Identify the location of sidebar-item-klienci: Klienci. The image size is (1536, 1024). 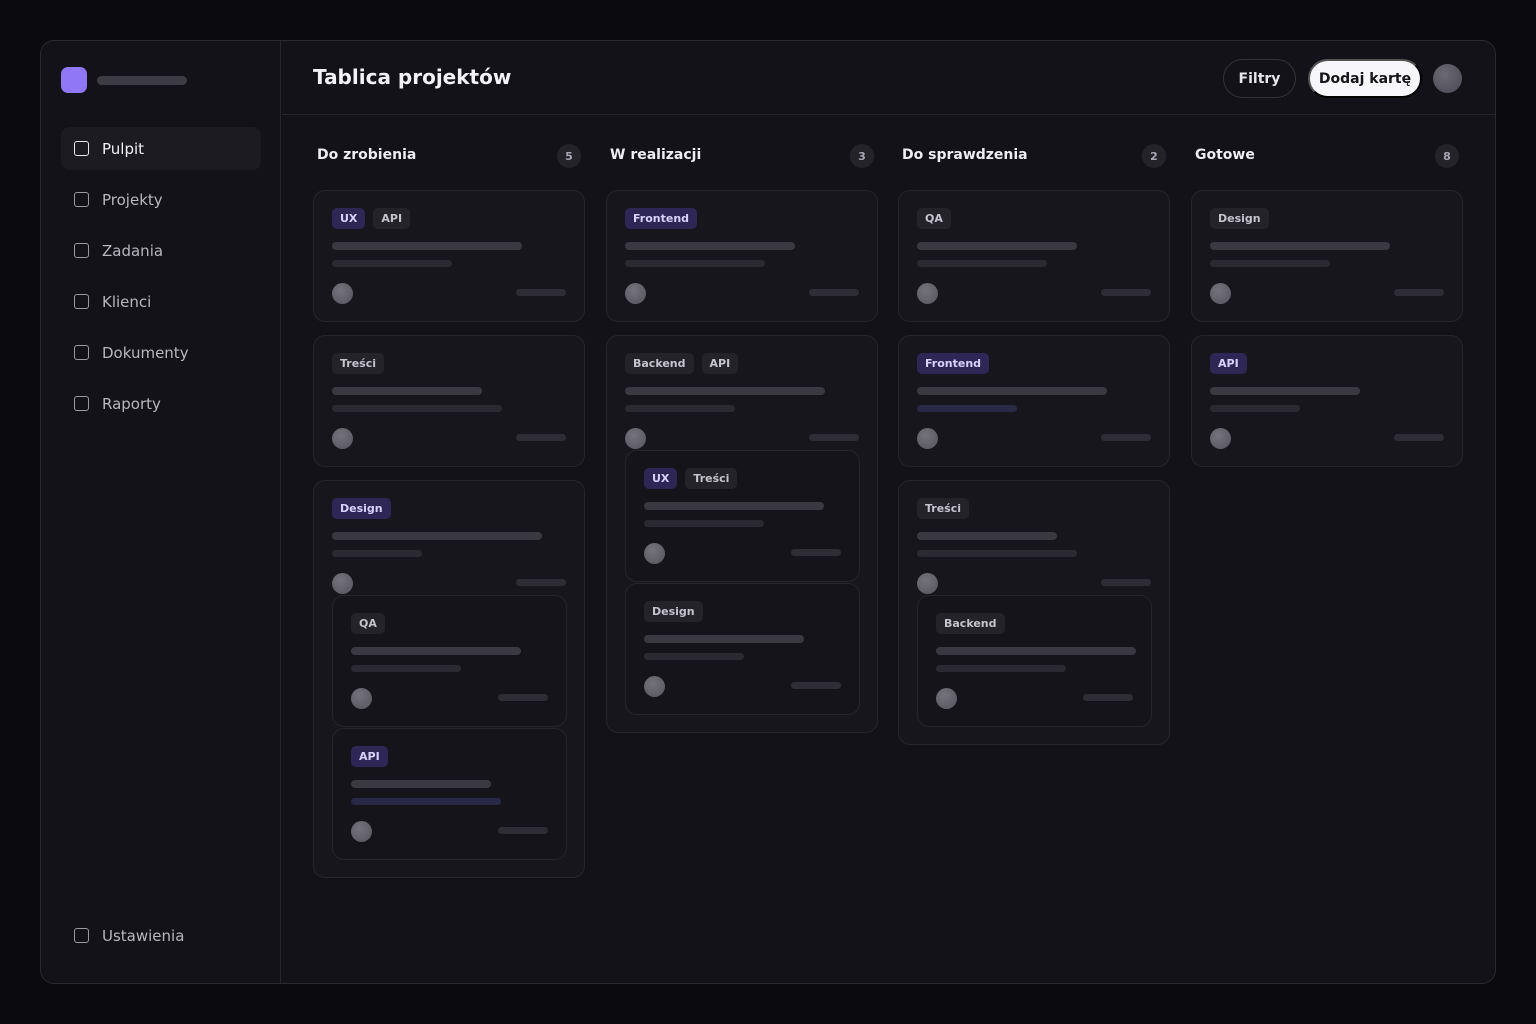
(161, 301).